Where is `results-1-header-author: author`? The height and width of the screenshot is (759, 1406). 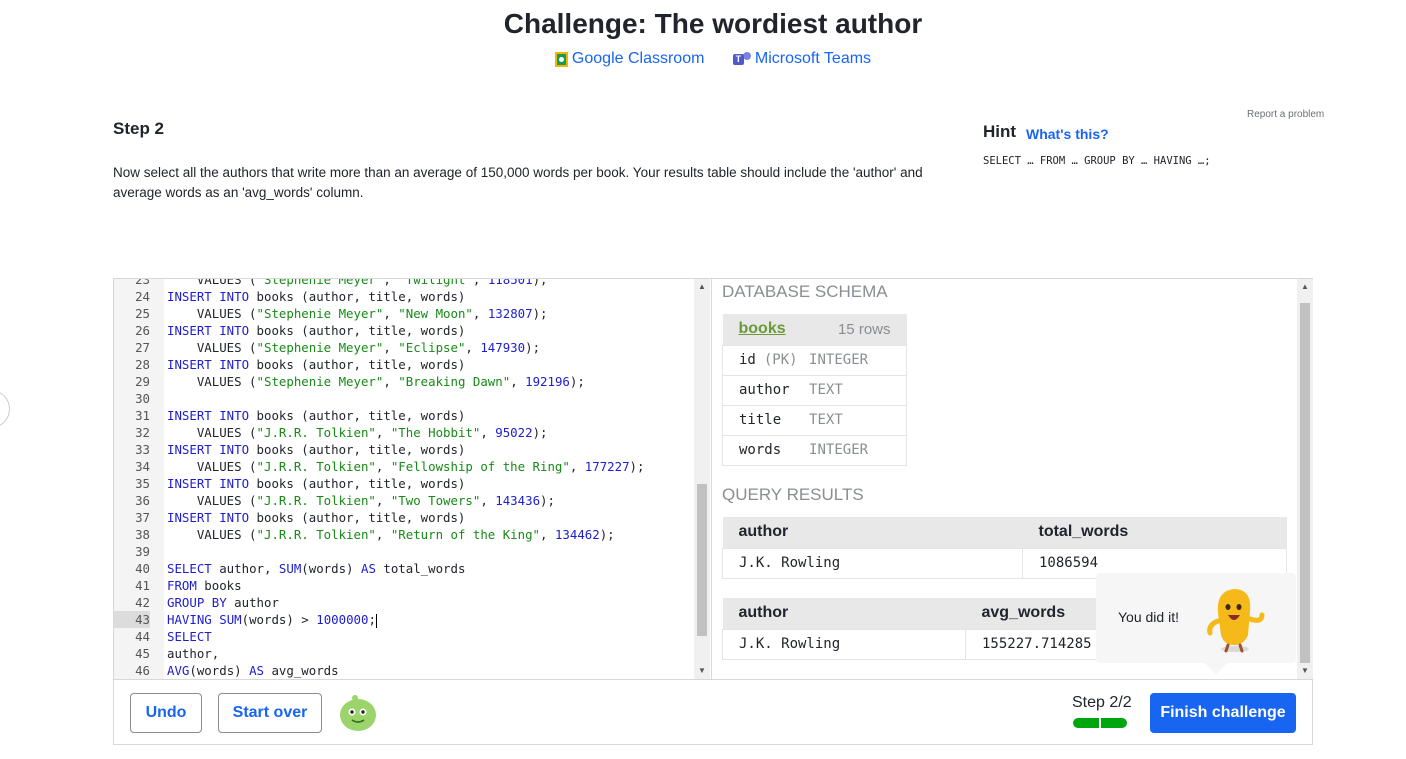 results-1-header-author: author is located at coordinates (872, 532).